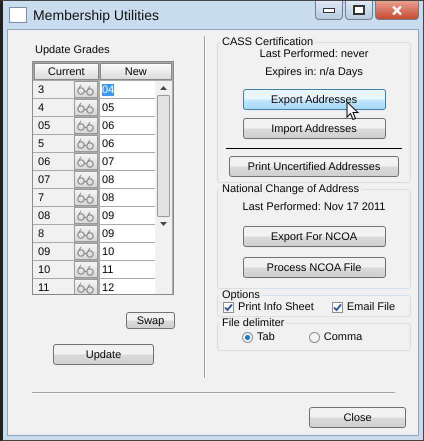 The width and height of the screenshot is (424, 441). Describe the element at coordinates (357, 417) in the screenshot. I see `close-button: Close` at that location.